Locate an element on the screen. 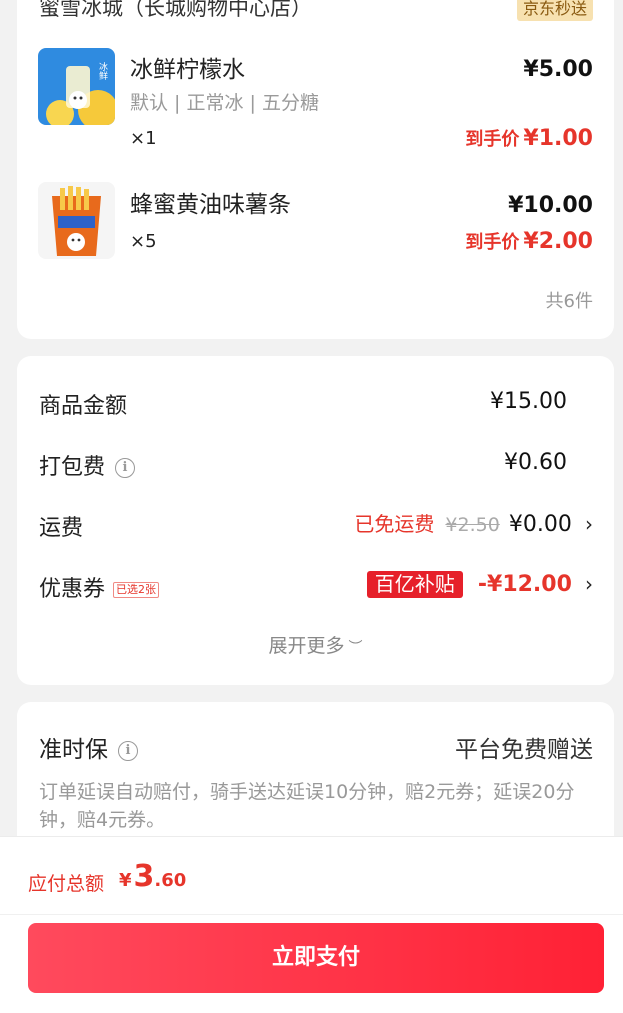  expand-more-label: 展开更多 is located at coordinates (306, 646).